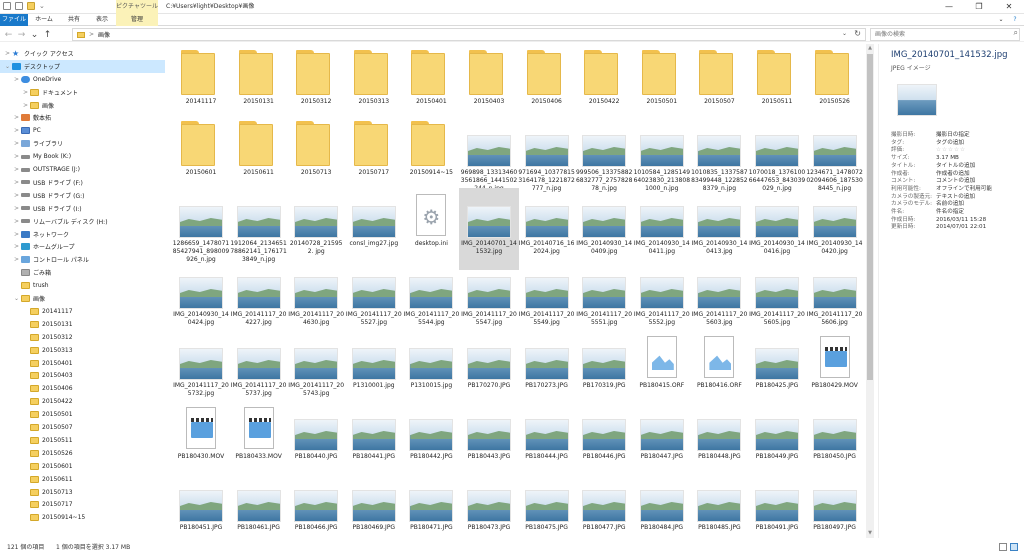 The image size is (1024, 554). What do you see at coordinates (374, 371) in the screenshot?
I see `file-item: P1310001.jpg` at bounding box center [374, 371].